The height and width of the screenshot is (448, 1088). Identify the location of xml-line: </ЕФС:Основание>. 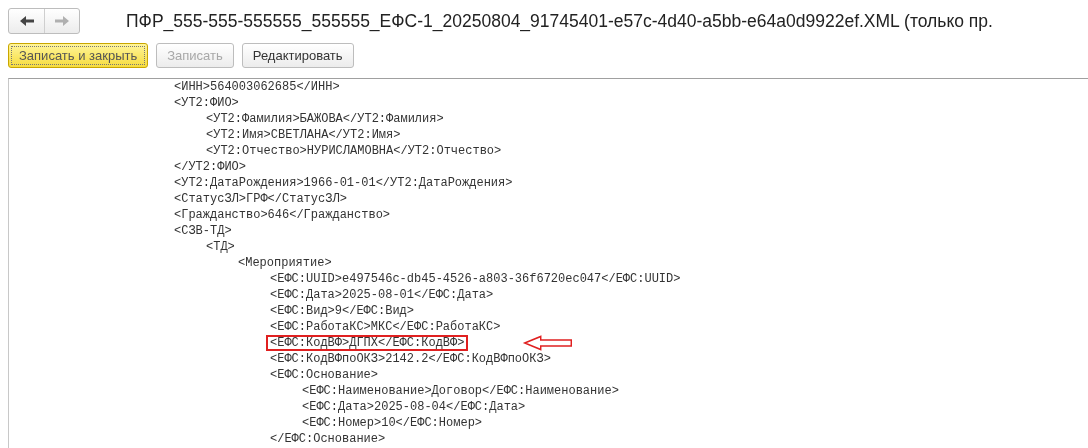
(328, 439).